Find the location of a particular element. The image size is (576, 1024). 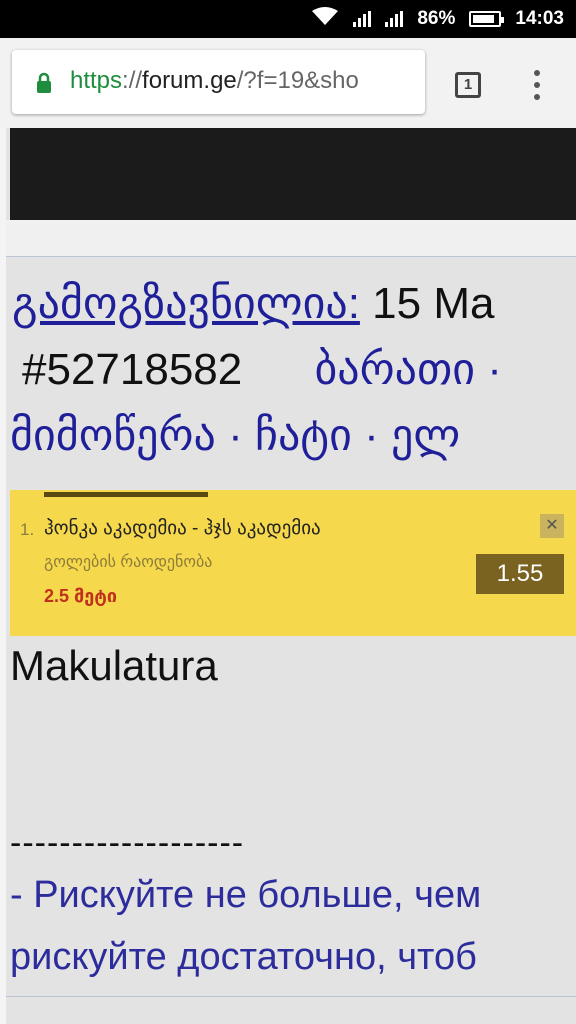

ad-market: გოლების რაოდენობა is located at coordinates (128, 562).